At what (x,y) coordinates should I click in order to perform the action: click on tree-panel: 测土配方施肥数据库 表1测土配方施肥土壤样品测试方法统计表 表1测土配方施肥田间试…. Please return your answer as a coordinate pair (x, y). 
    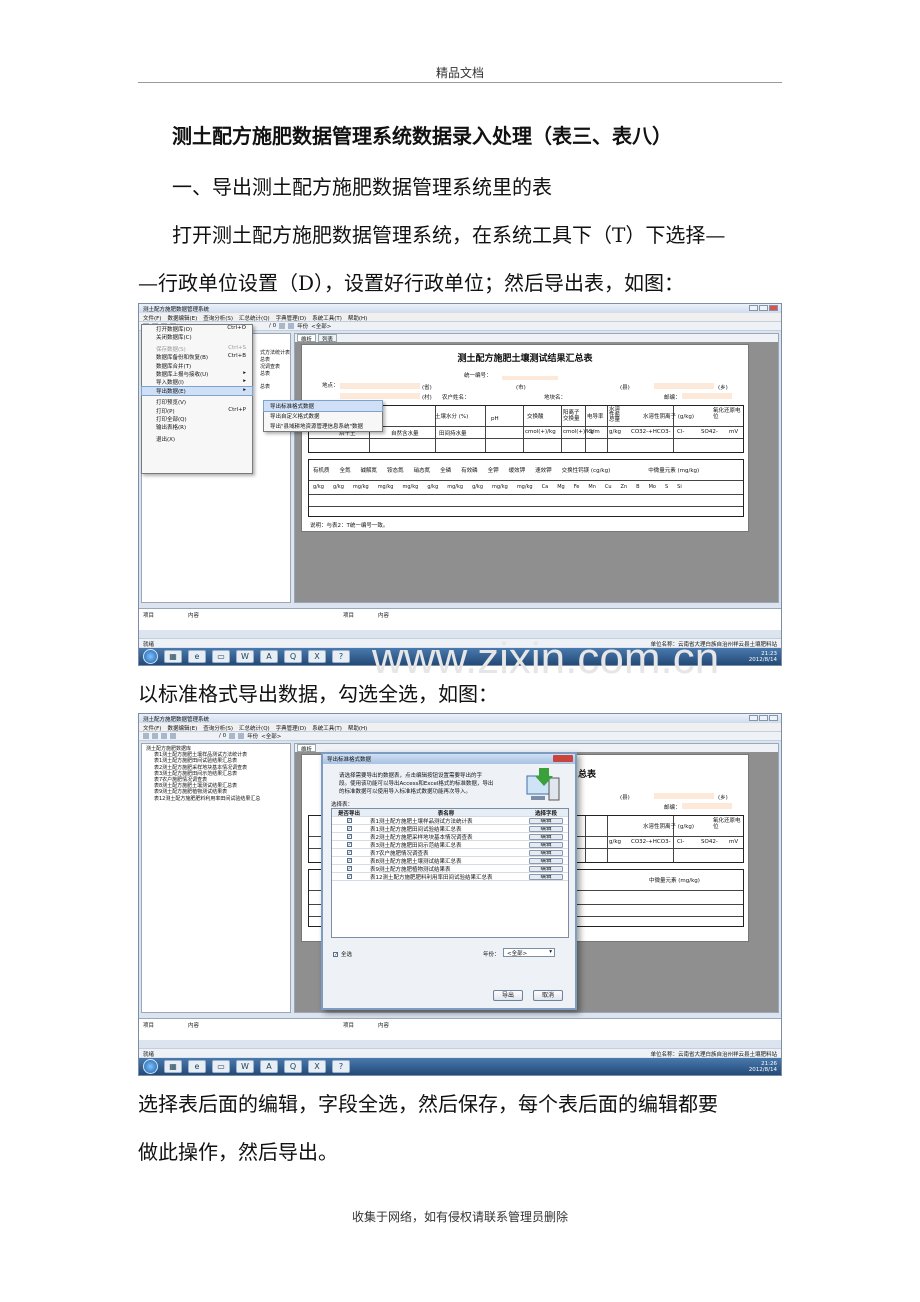
    Looking at the image, I should click on (216, 878).